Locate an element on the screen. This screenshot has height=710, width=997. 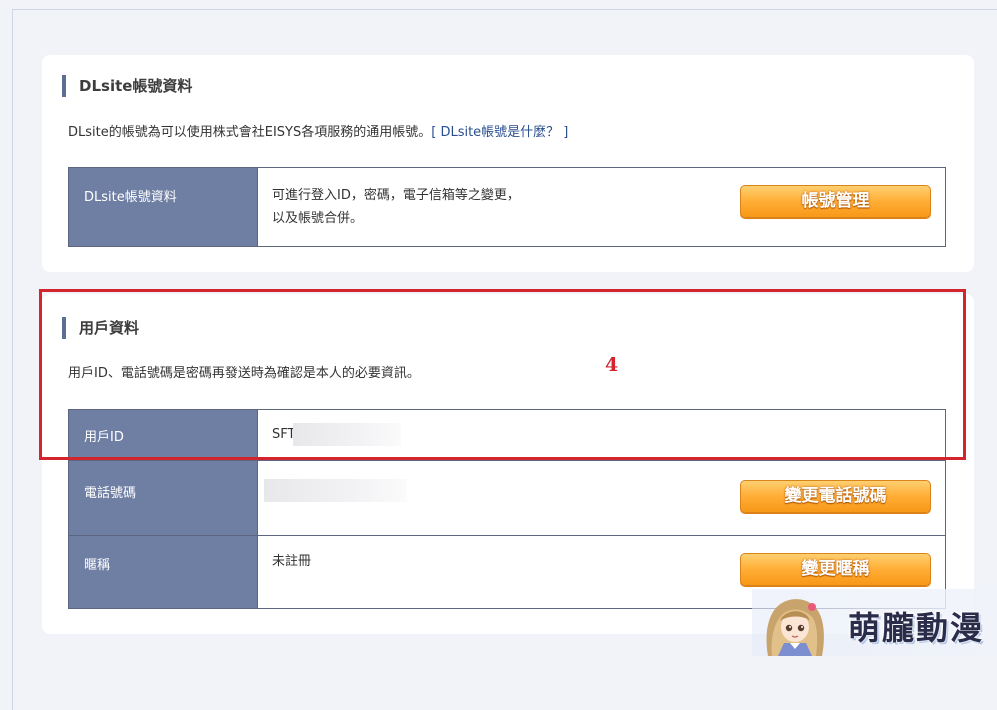
table-row: 電話號碼 變更電話號碼 is located at coordinates (507, 498).